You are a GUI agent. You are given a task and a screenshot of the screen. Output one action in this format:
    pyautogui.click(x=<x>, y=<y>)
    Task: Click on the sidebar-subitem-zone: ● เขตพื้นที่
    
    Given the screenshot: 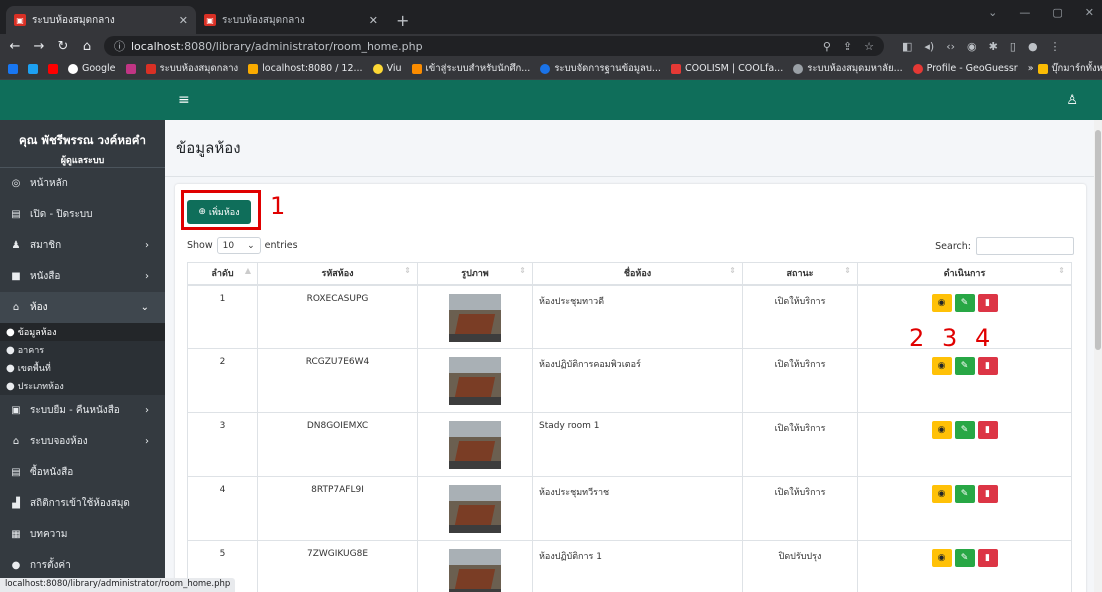 What is the action you would take?
    pyautogui.click(x=82, y=368)
    